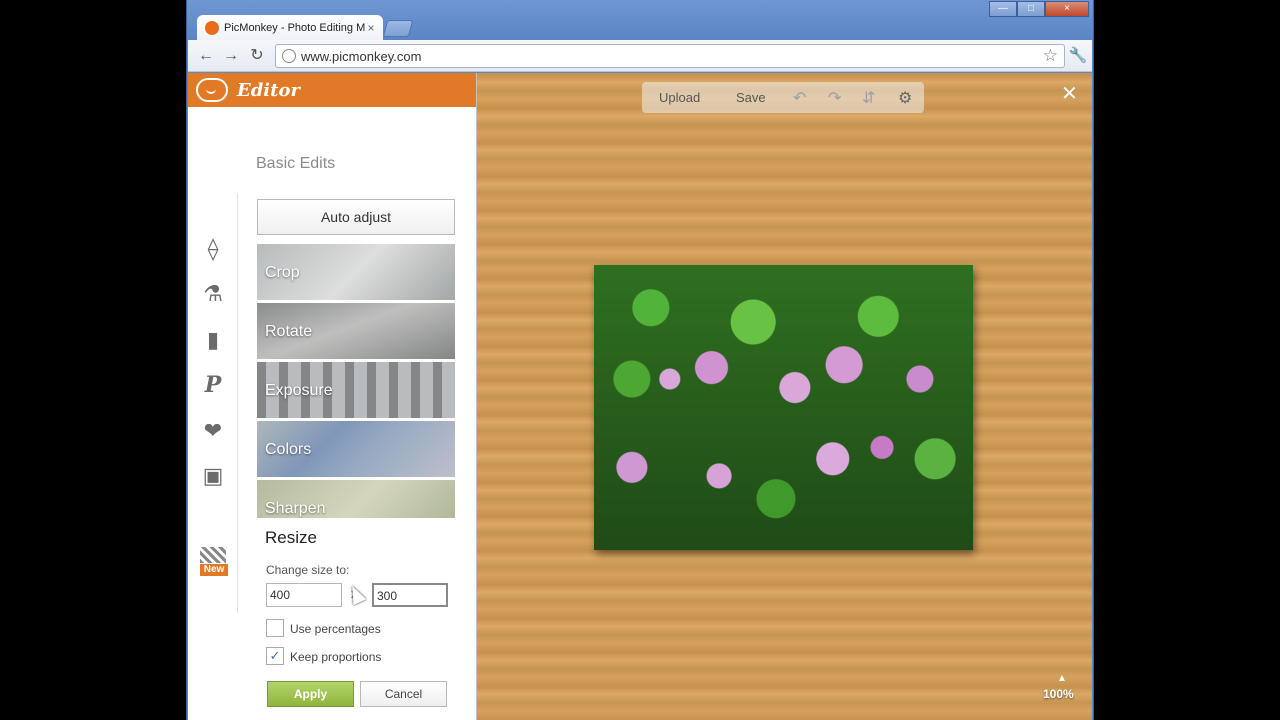 Image resolution: width=1280 pixels, height=720 pixels. I want to click on tool-label: Rotate, so click(289, 331).